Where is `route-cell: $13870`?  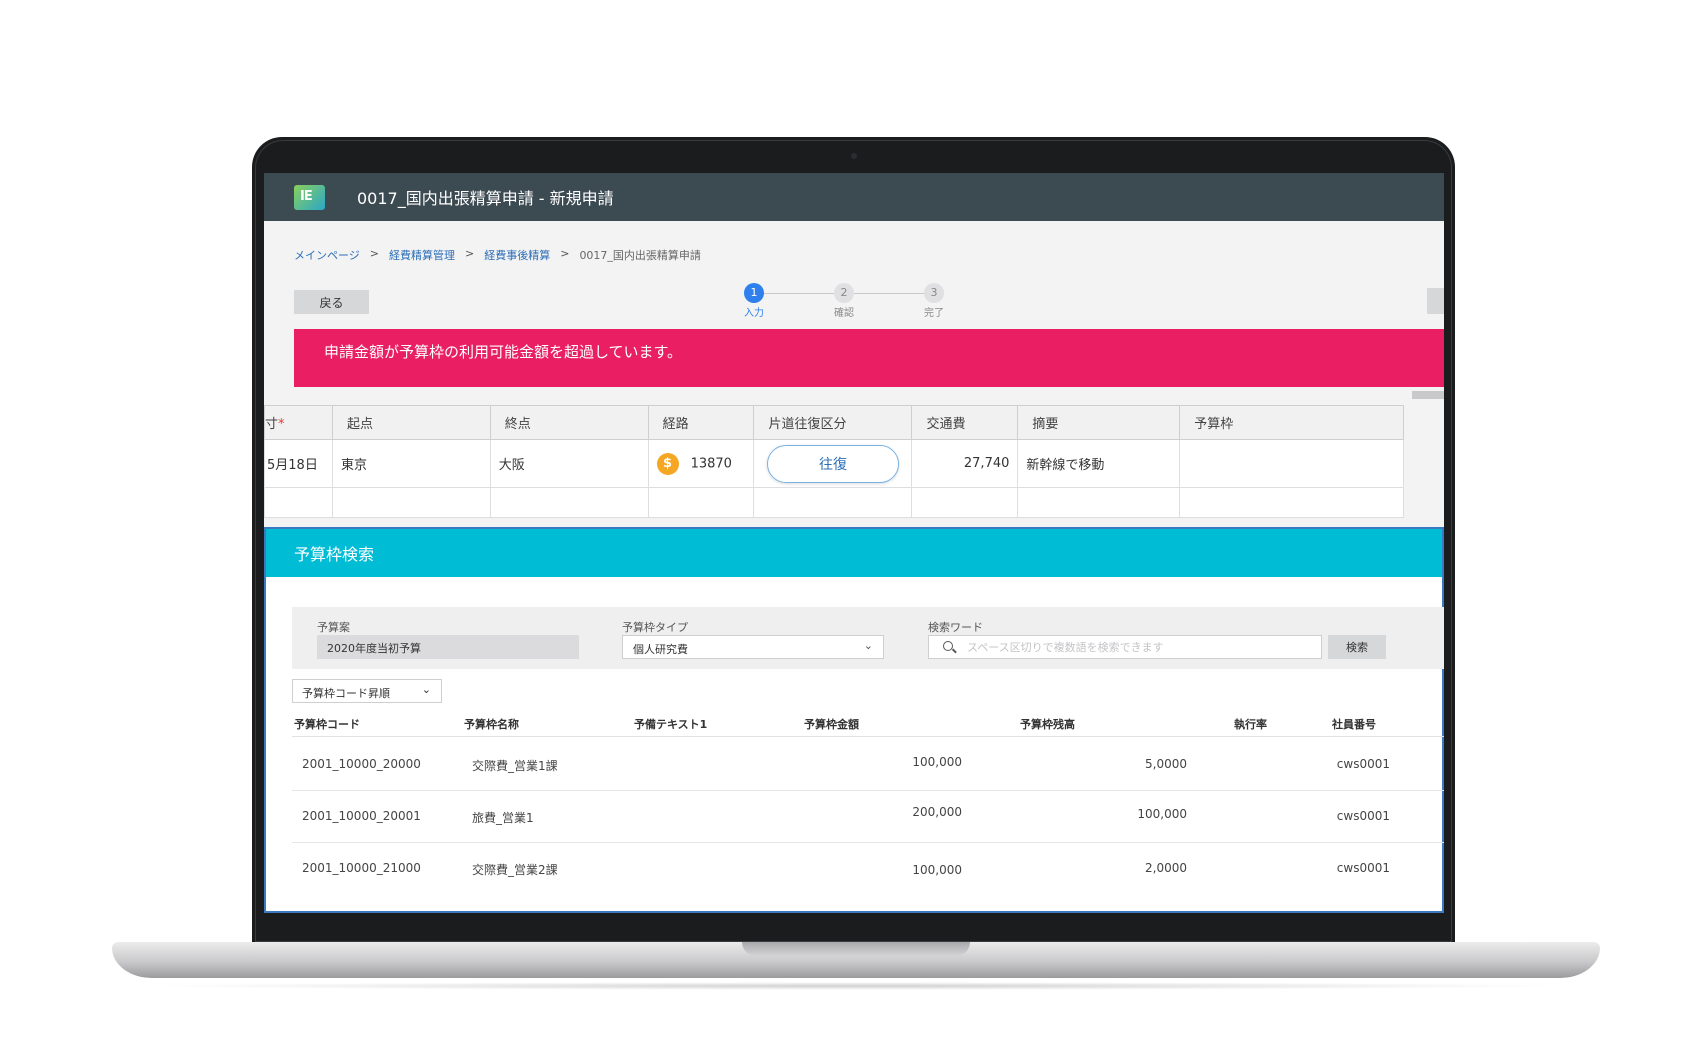
route-cell: $13870 is located at coordinates (701, 463).